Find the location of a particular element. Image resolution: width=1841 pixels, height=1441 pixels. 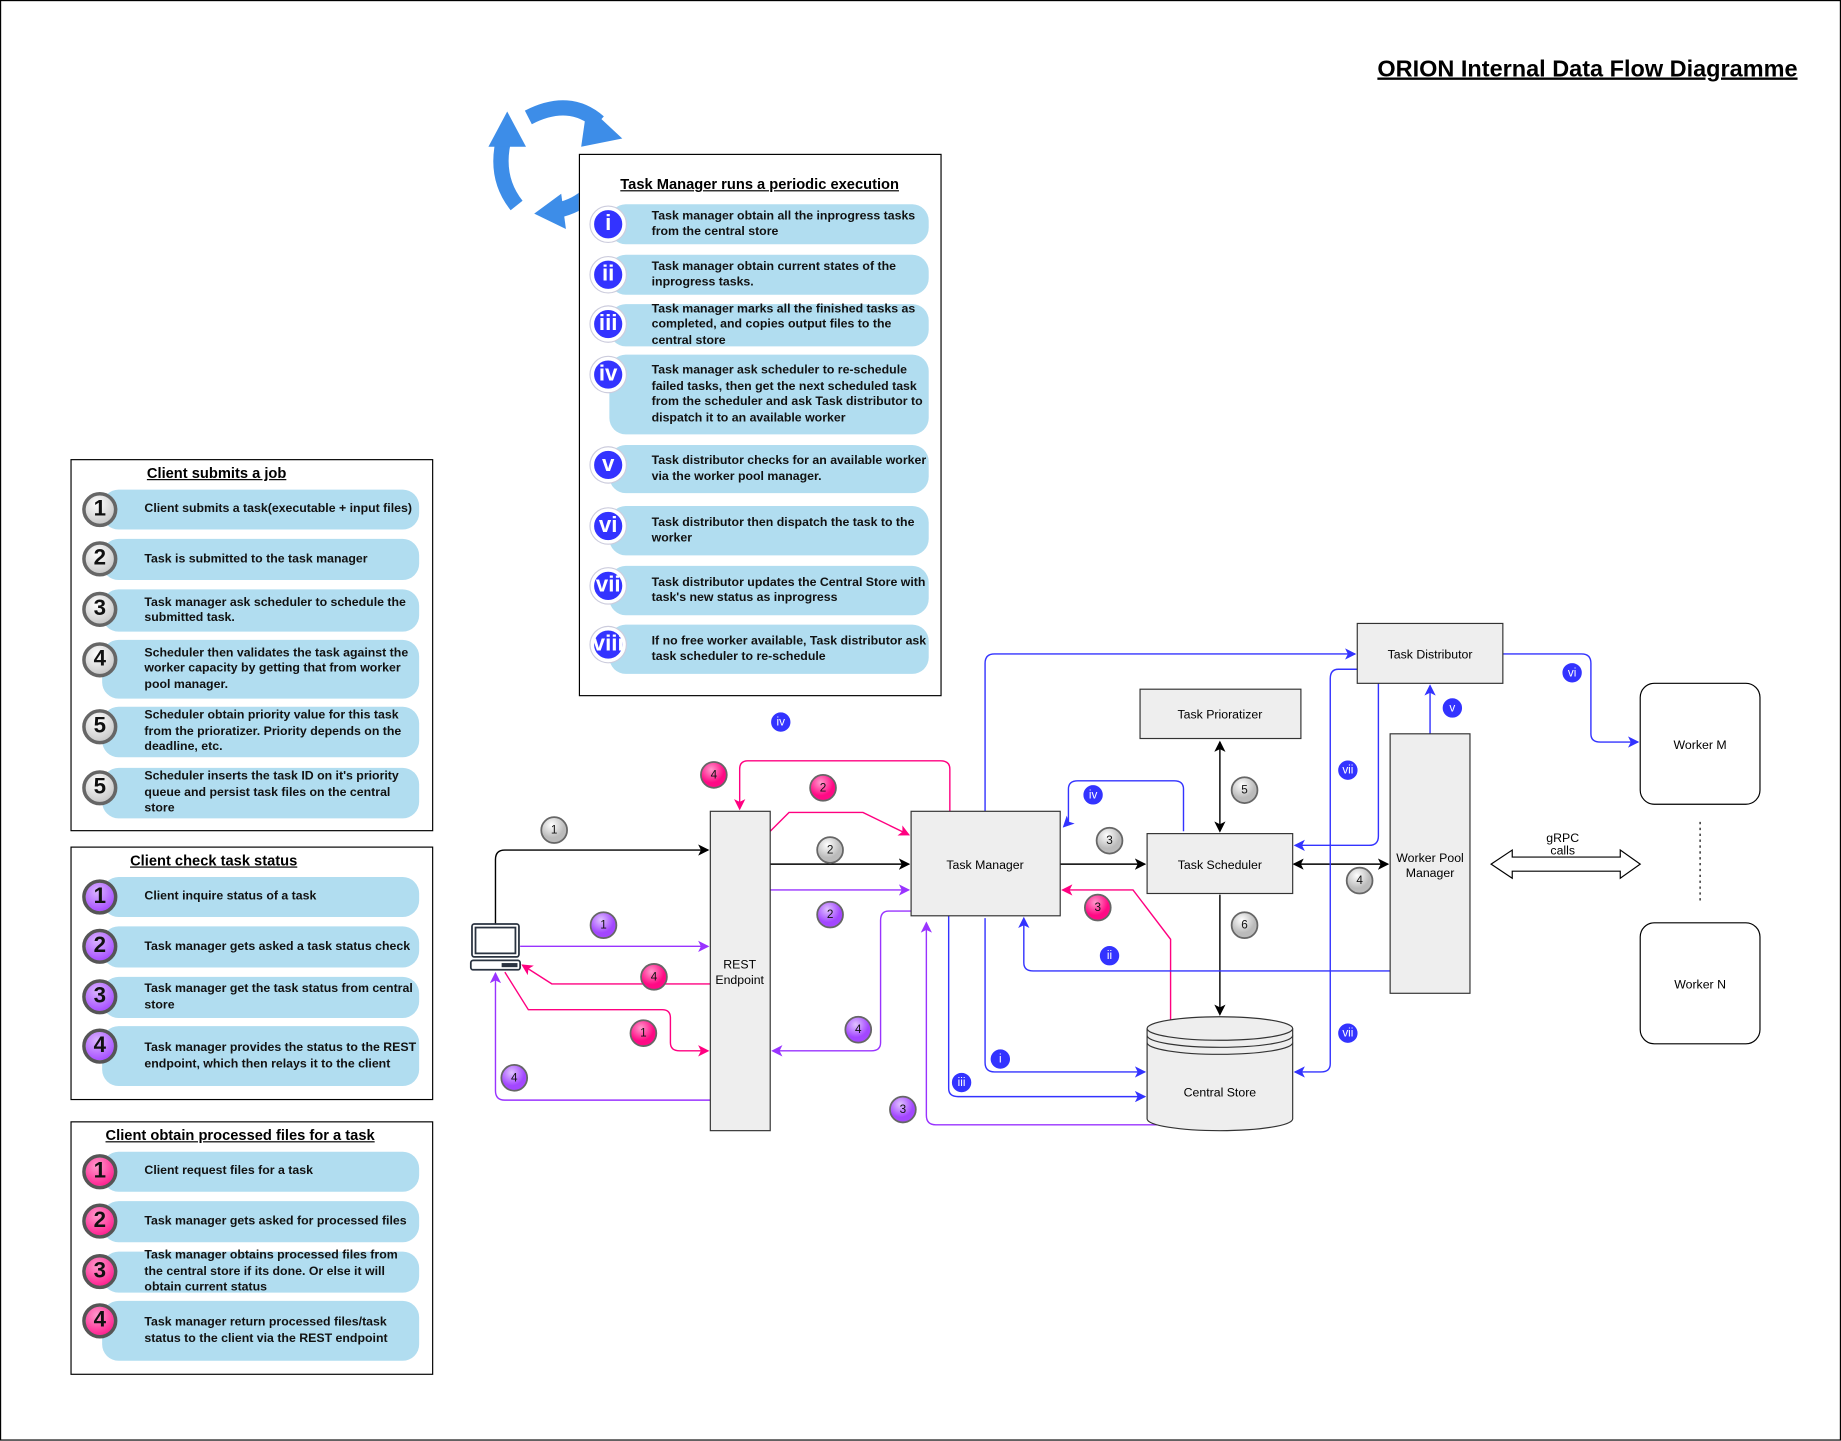

badge-purple: 3 is located at coordinates (903, 1109).